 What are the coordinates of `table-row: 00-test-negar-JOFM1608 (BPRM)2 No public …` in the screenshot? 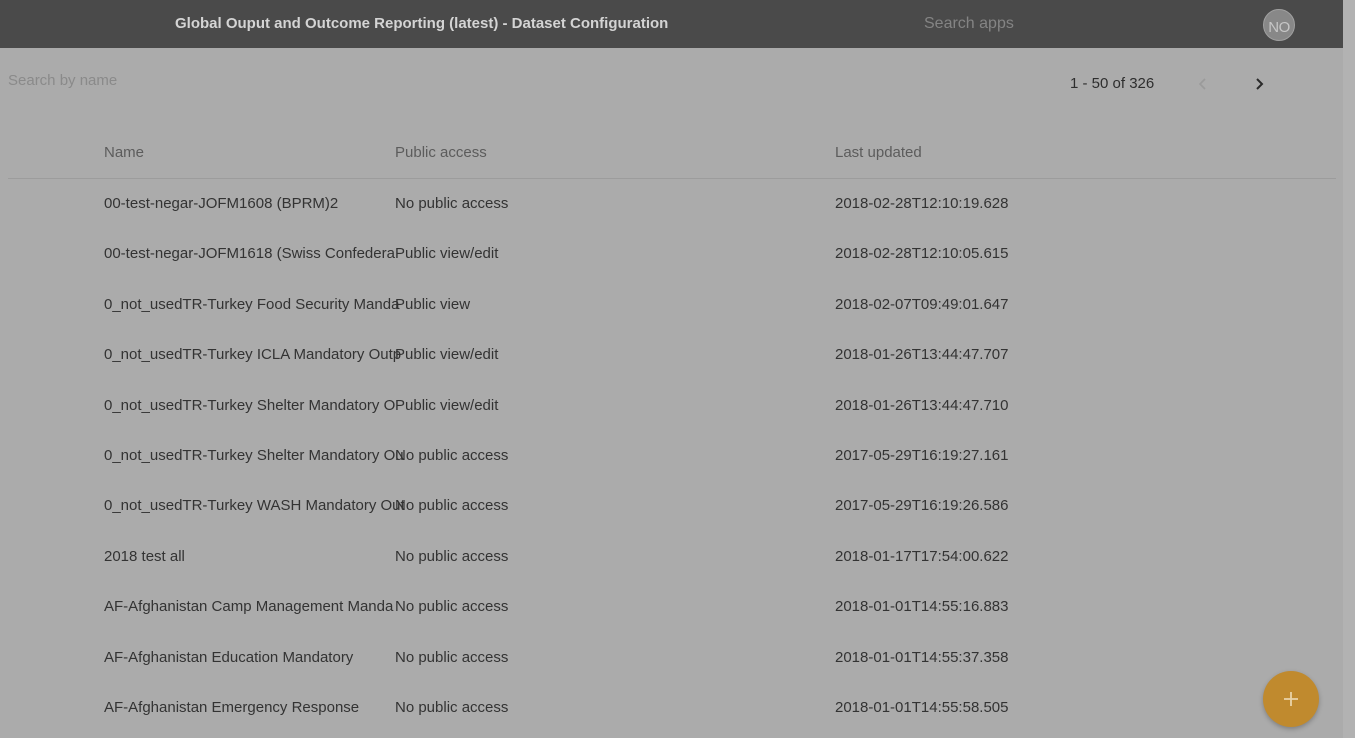 It's located at (672, 204).